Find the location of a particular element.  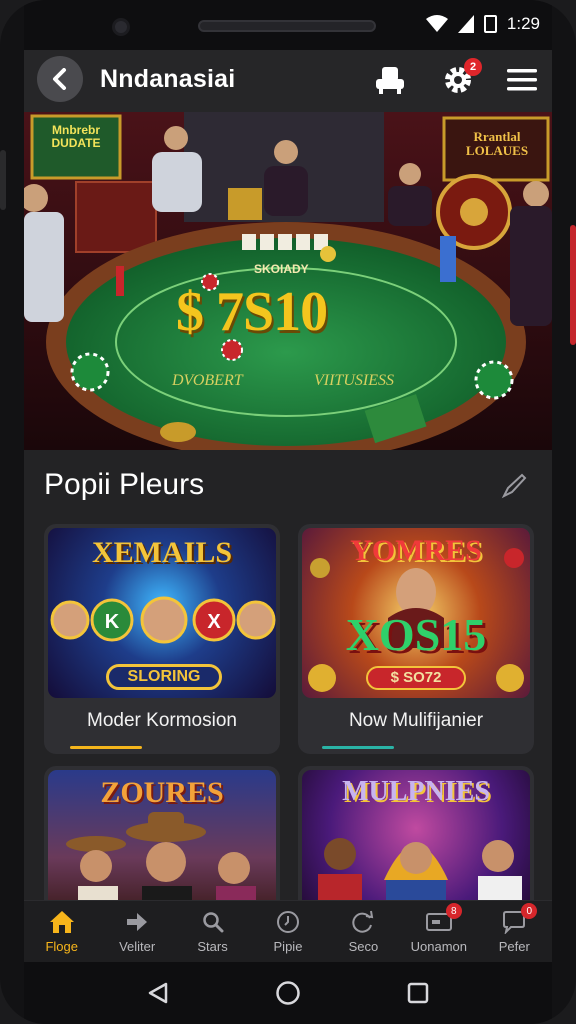

earpiece-speaker is located at coordinates (287, 26).